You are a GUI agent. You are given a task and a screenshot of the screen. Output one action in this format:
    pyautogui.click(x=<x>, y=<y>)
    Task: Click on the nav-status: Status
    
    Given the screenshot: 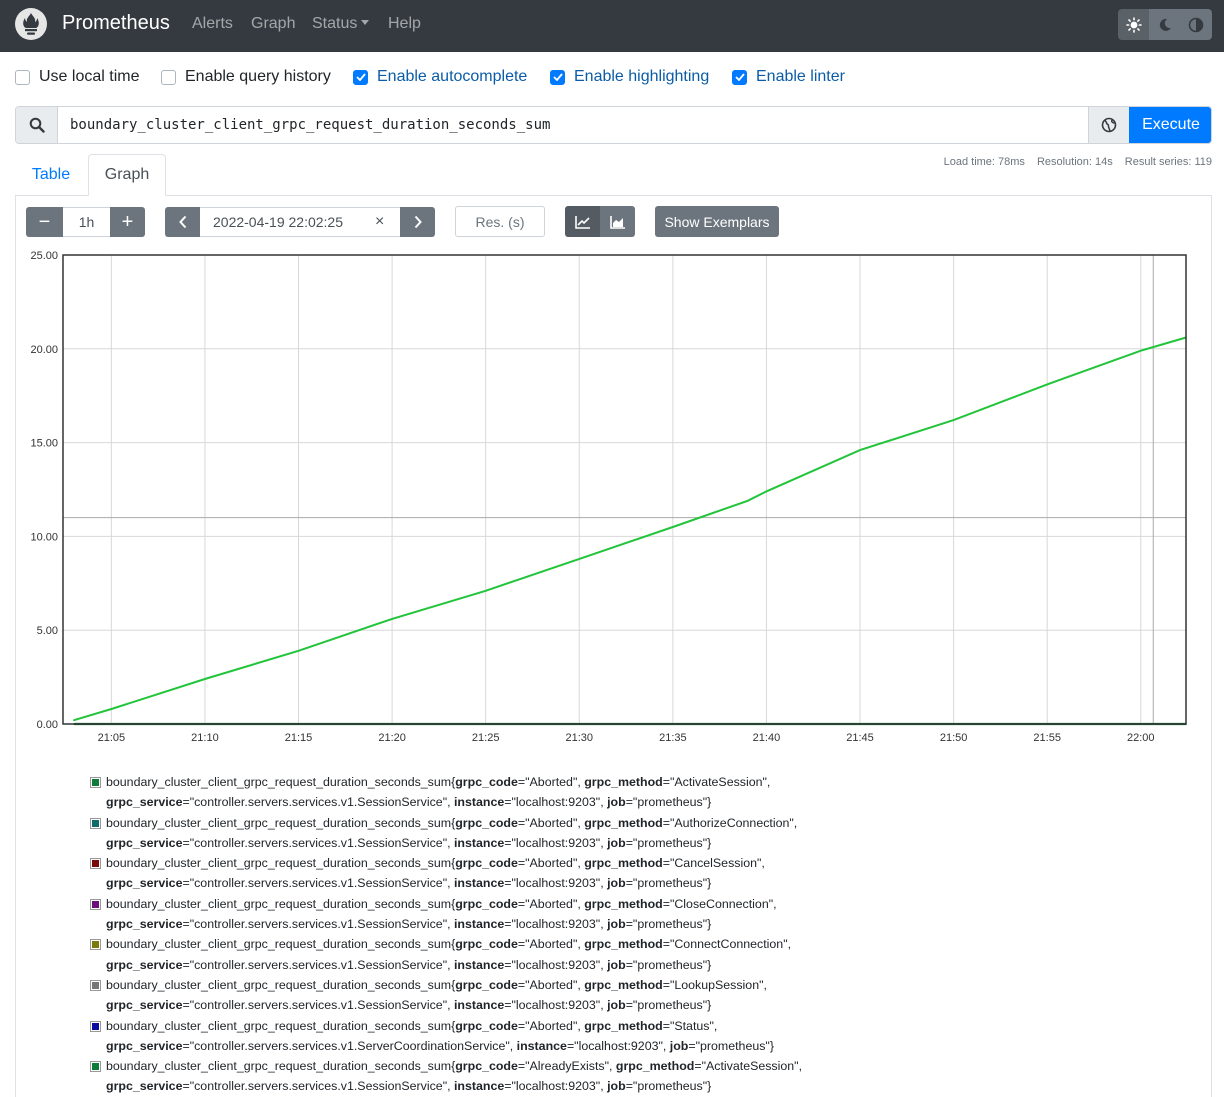 What is the action you would take?
    pyautogui.click(x=341, y=24)
    